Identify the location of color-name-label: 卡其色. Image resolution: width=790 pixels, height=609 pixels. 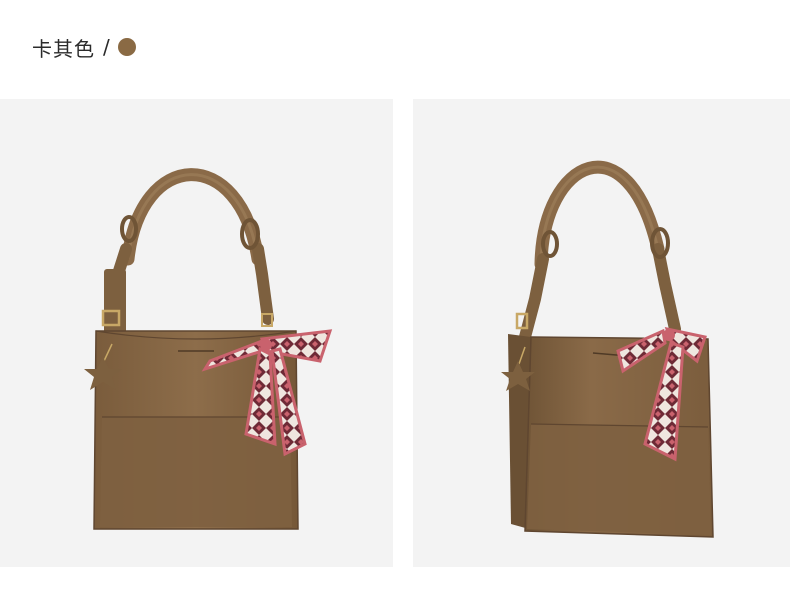
(63, 48).